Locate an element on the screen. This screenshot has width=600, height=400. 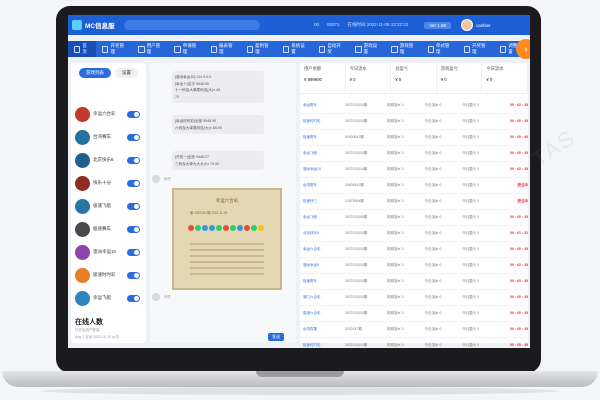
logo: MC信息服 is located at coordinates (95, 25).